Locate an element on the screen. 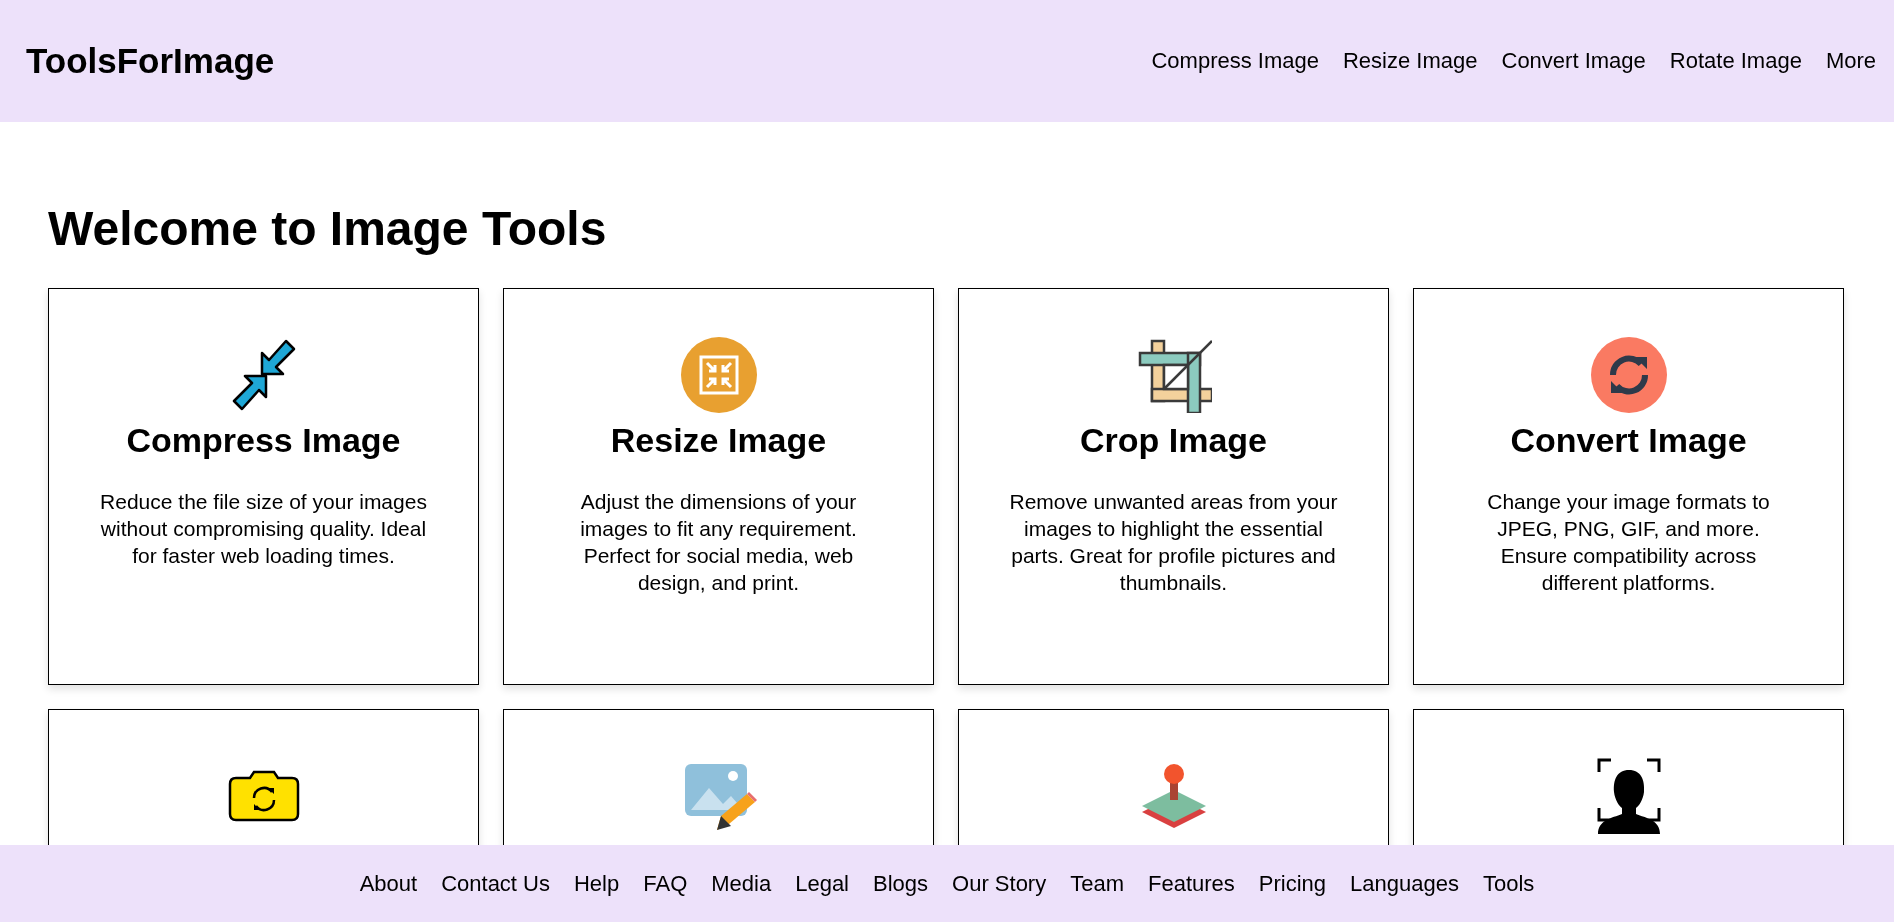 This screenshot has width=1894, height=922. footer-link: Blogs is located at coordinates (901, 883).